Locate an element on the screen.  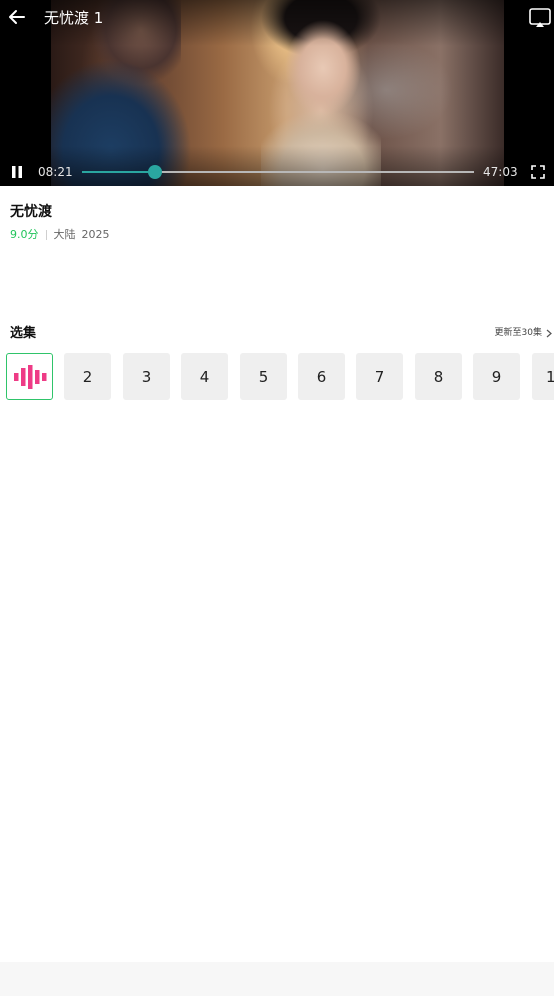
cast-icon is located at coordinates (540, 17).